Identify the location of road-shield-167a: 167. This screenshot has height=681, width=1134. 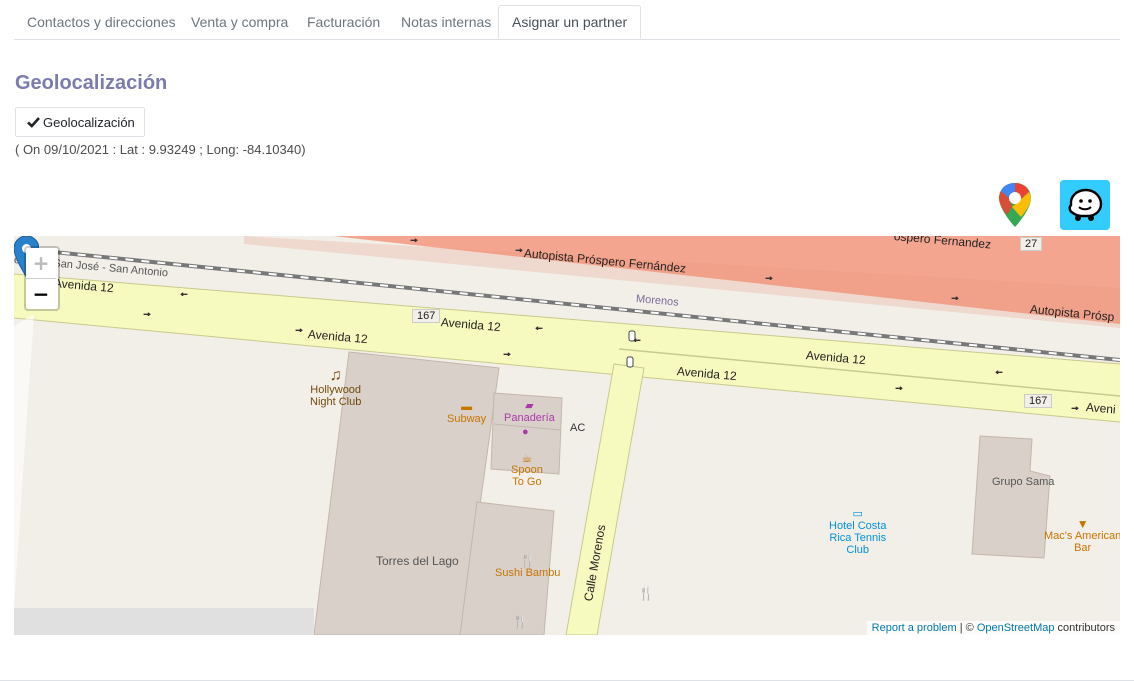
(426, 316).